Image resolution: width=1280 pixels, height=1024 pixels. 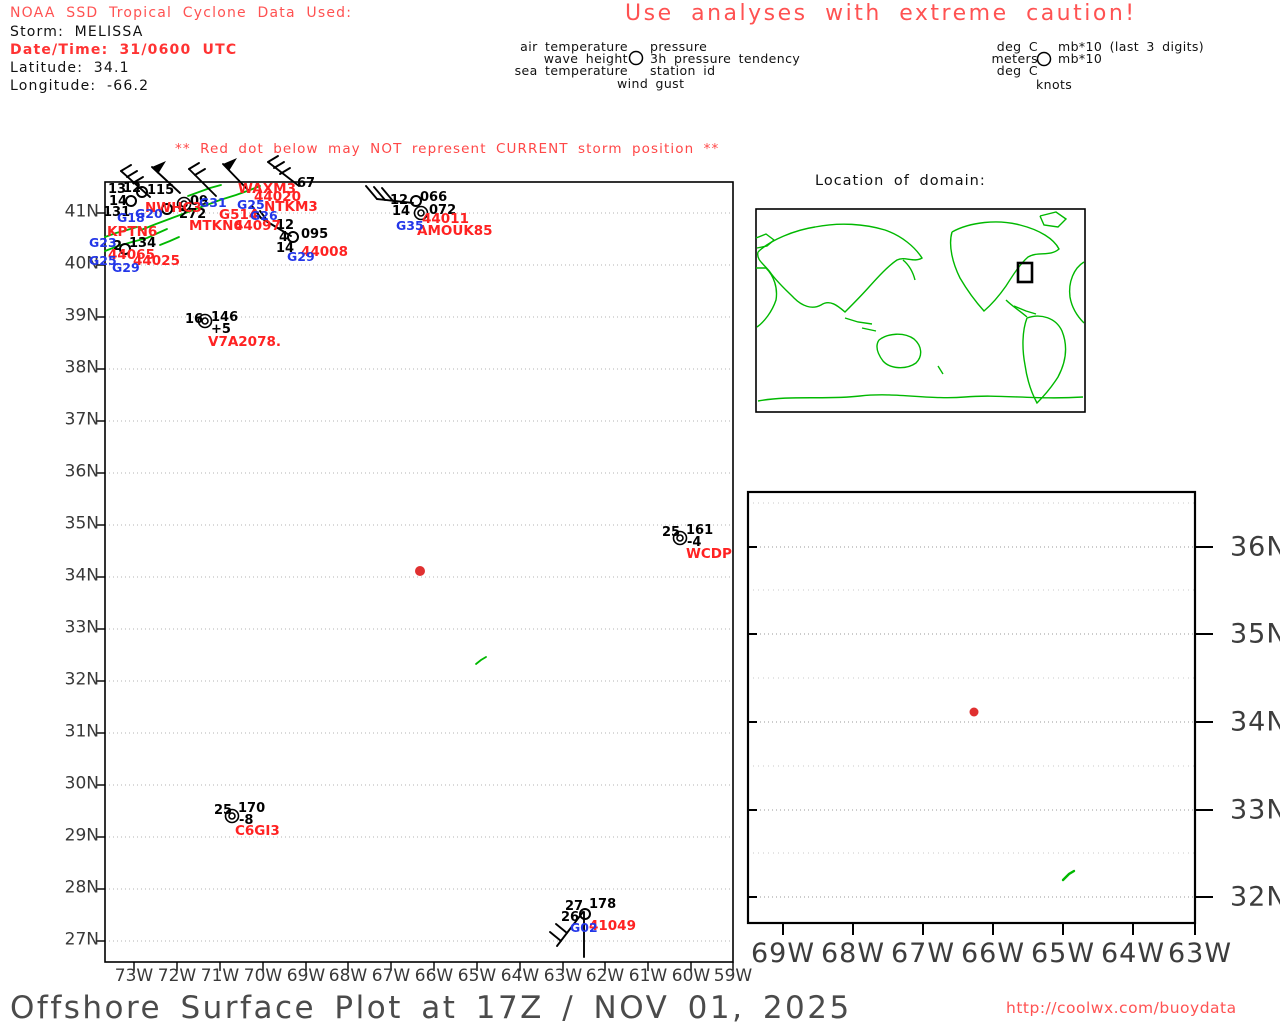 I want to click on zoom-lon-label: 64W, so click(x=1133, y=953).